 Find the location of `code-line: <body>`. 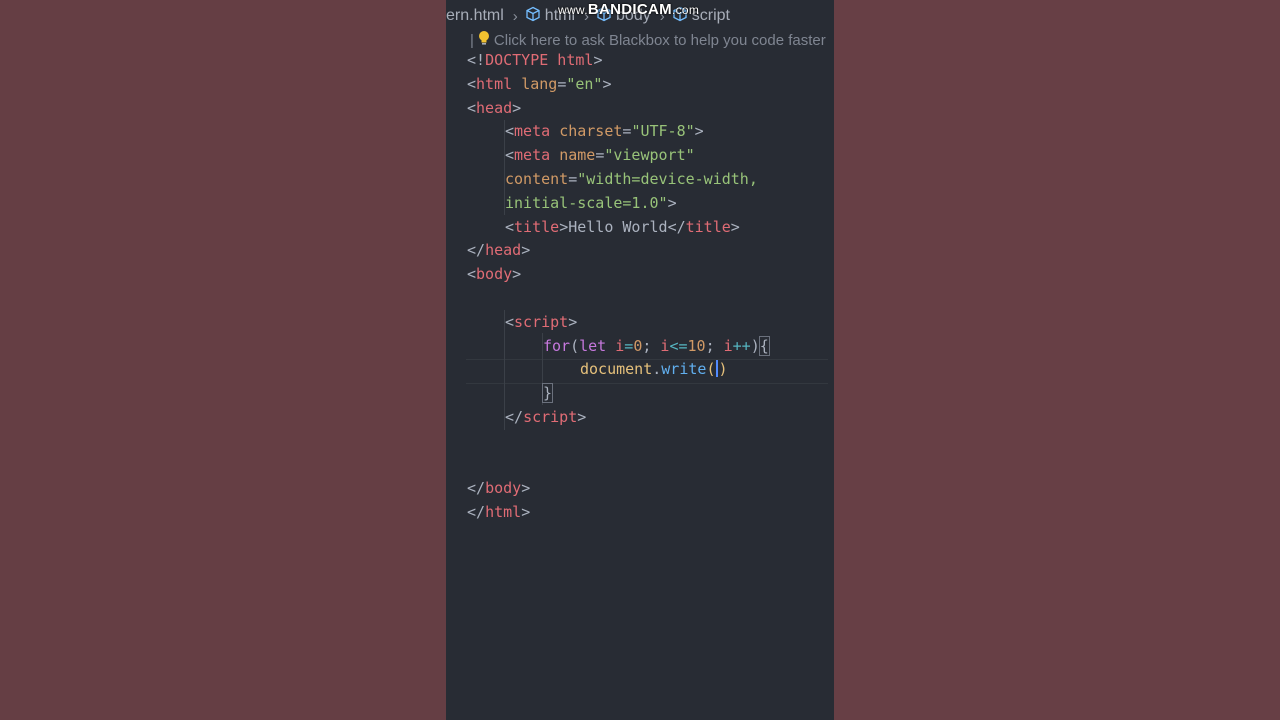

code-line: <body> is located at coordinates (494, 274).